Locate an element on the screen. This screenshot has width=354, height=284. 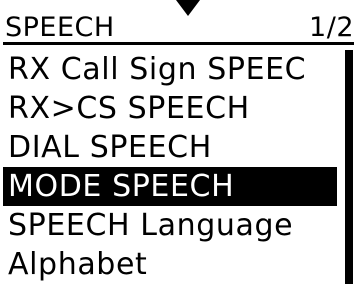
scrollbar is located at coordinates (348, 167).